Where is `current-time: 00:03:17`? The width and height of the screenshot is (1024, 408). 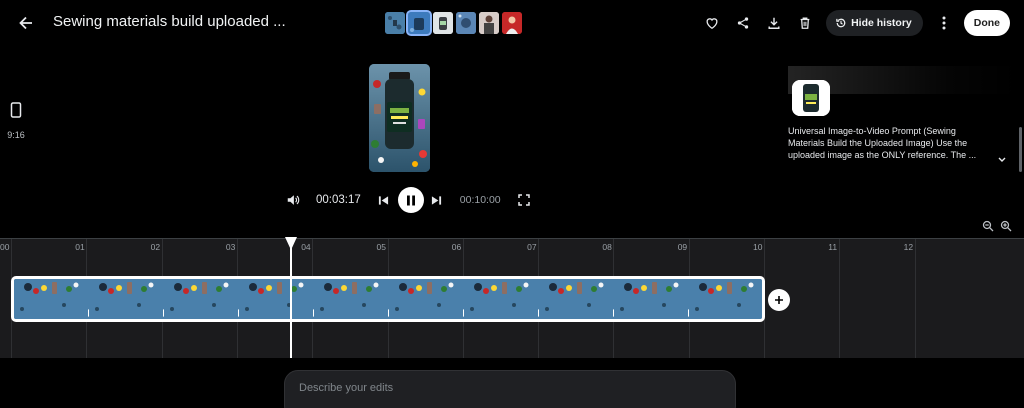
current-time: 00:03:17 is located at coordinates (338, 200).